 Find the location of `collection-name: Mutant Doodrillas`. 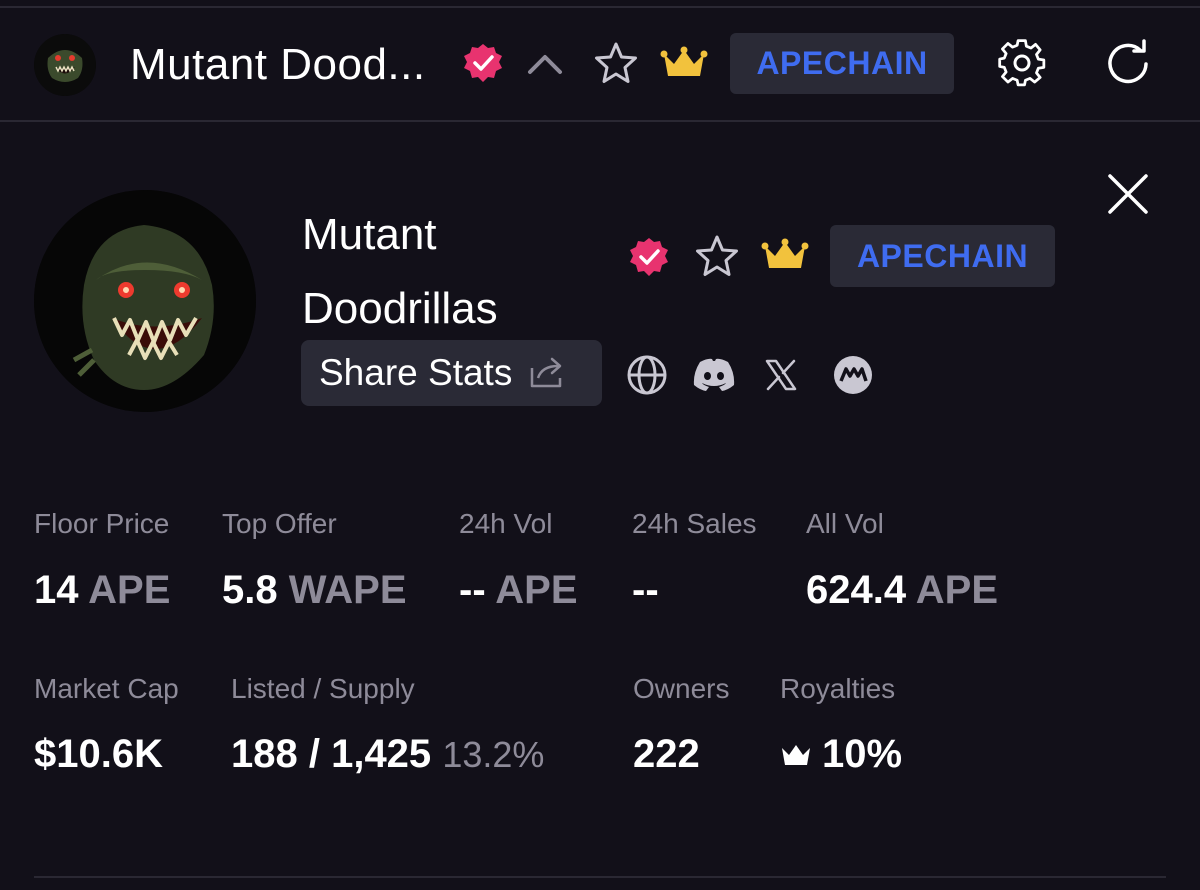

collection-name: Mutant Doodrillas is located at coordinates (400, 271).